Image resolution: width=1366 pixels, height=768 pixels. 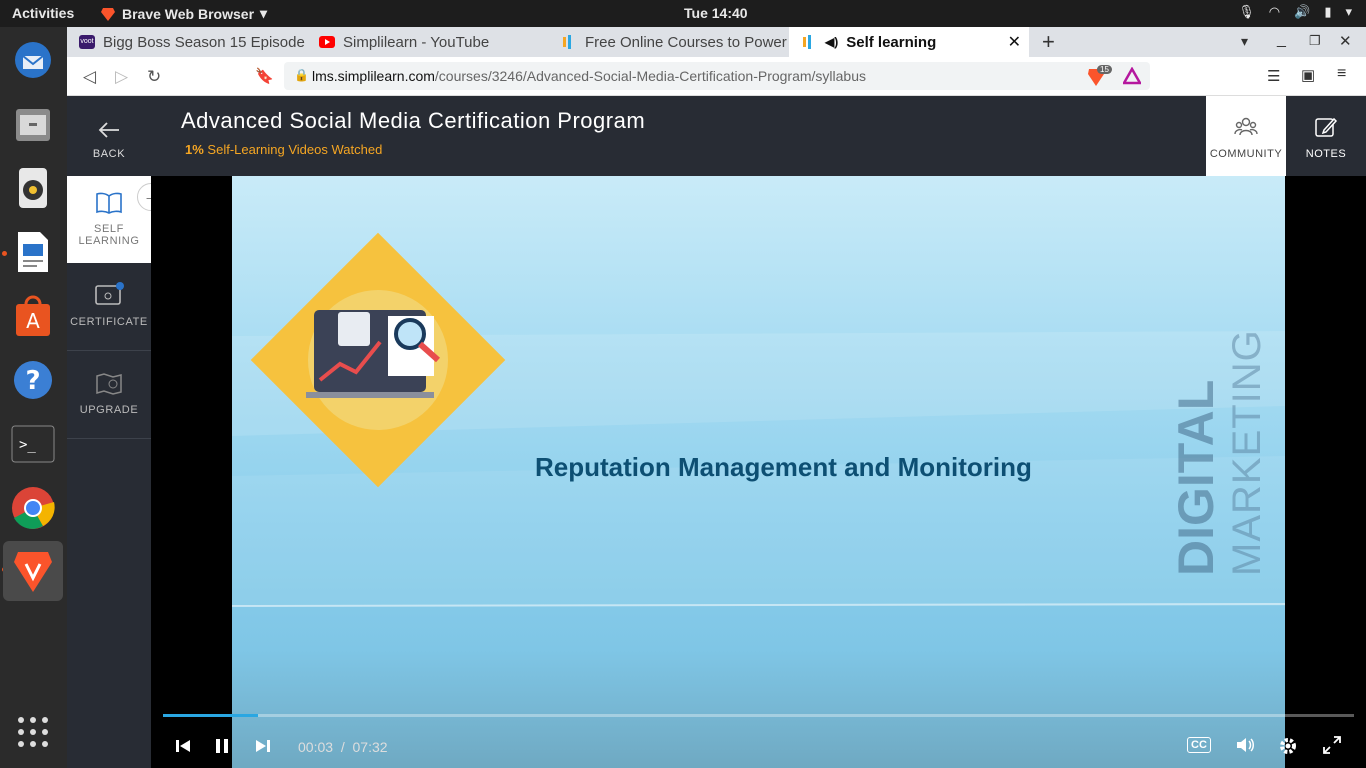 I want to click on help-icon: ?, so click(x=33, y=380).